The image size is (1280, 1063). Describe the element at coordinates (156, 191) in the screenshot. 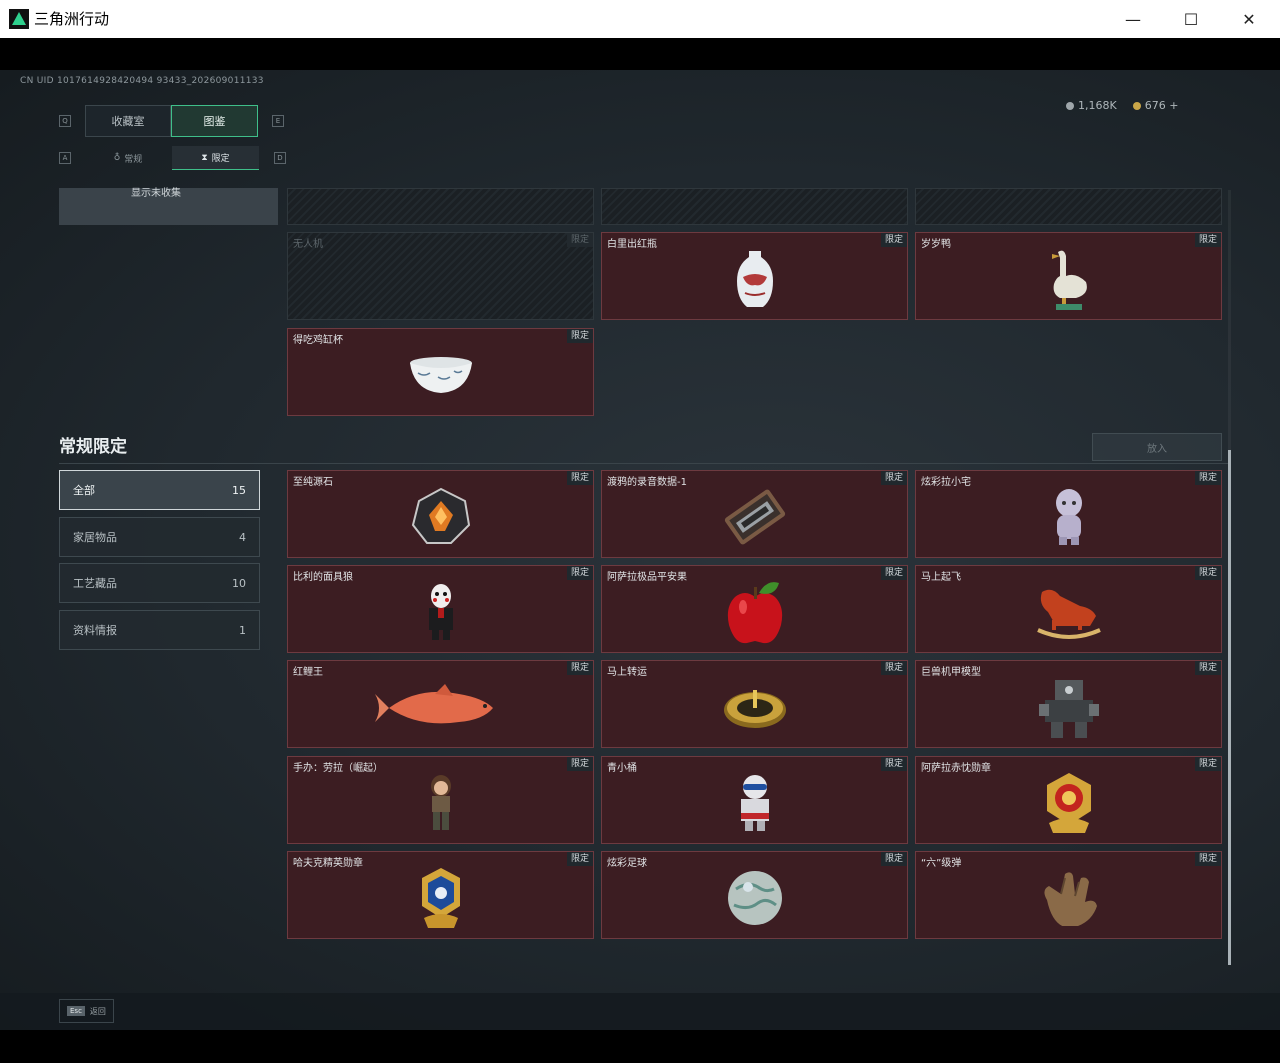

I see `show-uncollected-toggle: 显示未收集` at that location.